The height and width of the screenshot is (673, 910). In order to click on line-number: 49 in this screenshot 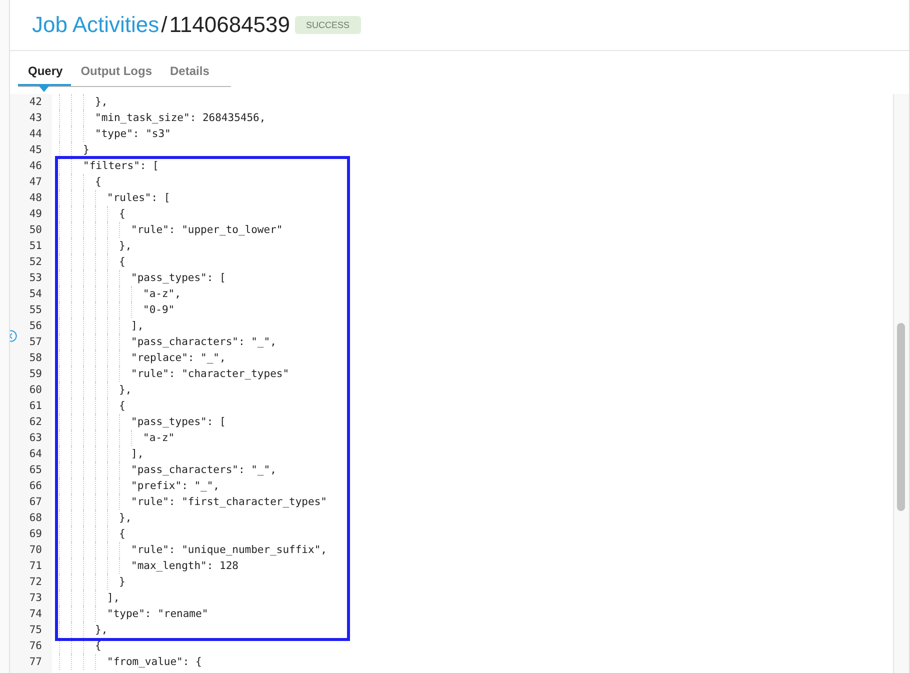, I will do `click(35, 214)`.